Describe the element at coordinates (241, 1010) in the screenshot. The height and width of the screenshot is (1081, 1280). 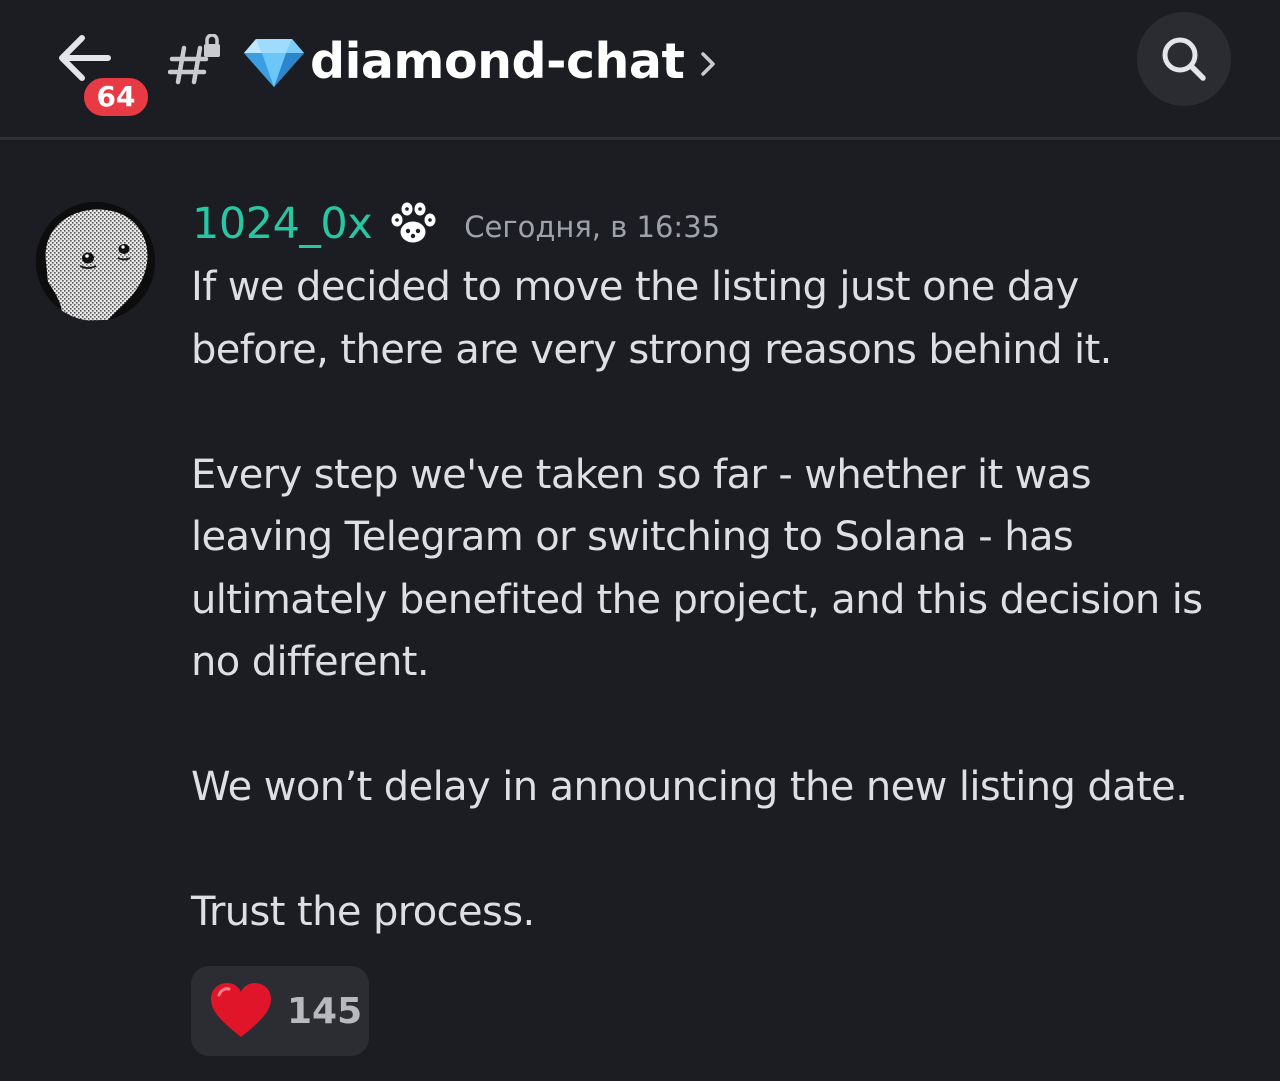
I see `heart-icon` at that location.